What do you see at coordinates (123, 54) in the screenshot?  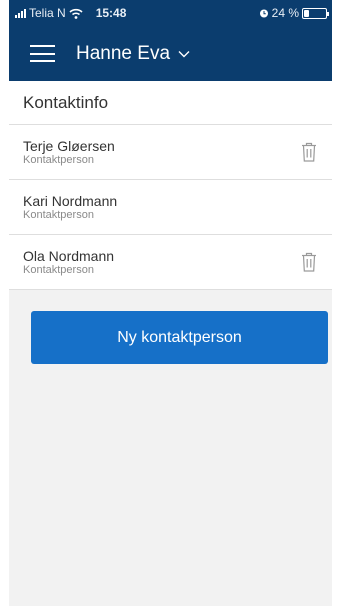 I see `profile-selector: Hanne Eva` at bounding box center [123, 54].